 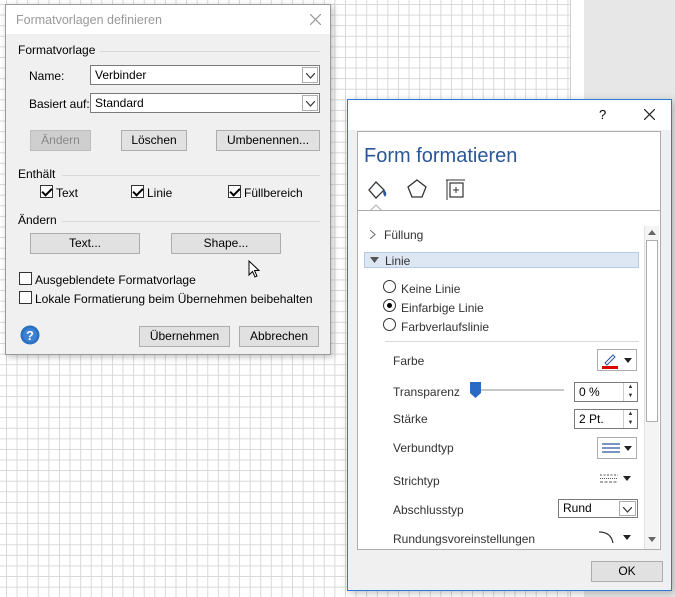 I want to click on title-bar: ?, so click(x=509, y=115).